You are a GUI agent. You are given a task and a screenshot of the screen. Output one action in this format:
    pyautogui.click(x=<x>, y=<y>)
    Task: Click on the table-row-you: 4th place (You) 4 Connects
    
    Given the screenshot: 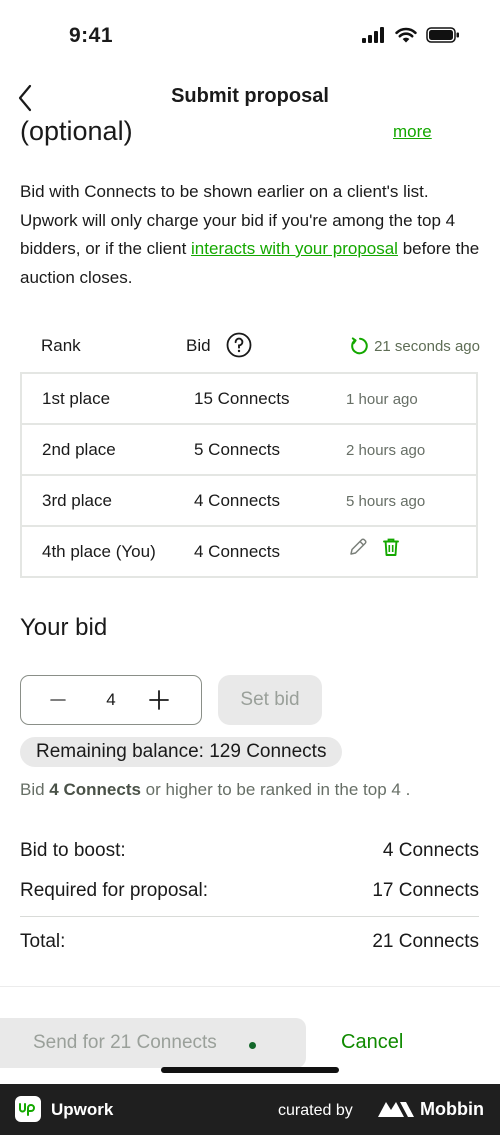 What is the action you would take?
    pyautogui.click(x=249, y=551)
    